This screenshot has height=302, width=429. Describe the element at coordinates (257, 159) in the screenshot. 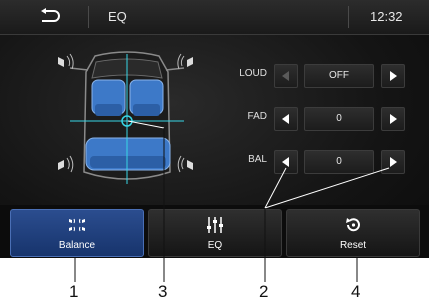

I see `bal-label: BAL` at that location.